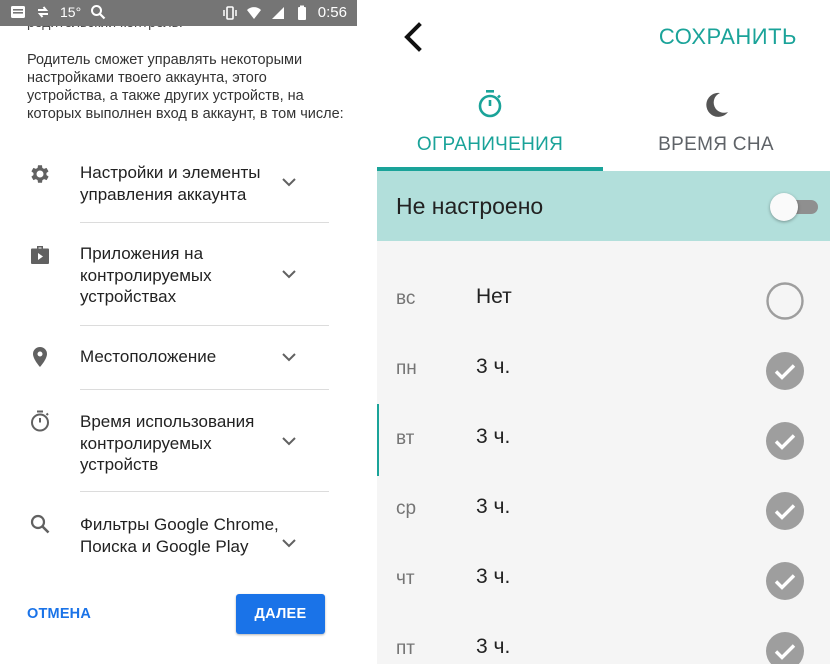 The image size is (830, 664). What do you see at coordinates (148, 356) in the screenshot?
I see `permission-label: Местоположение` at bounding box center [148, 356].